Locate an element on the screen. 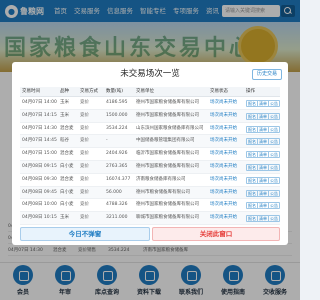 The height and width of the screenshot is (300, 320). column-header: 品种 is located at coordinates (64, 91).